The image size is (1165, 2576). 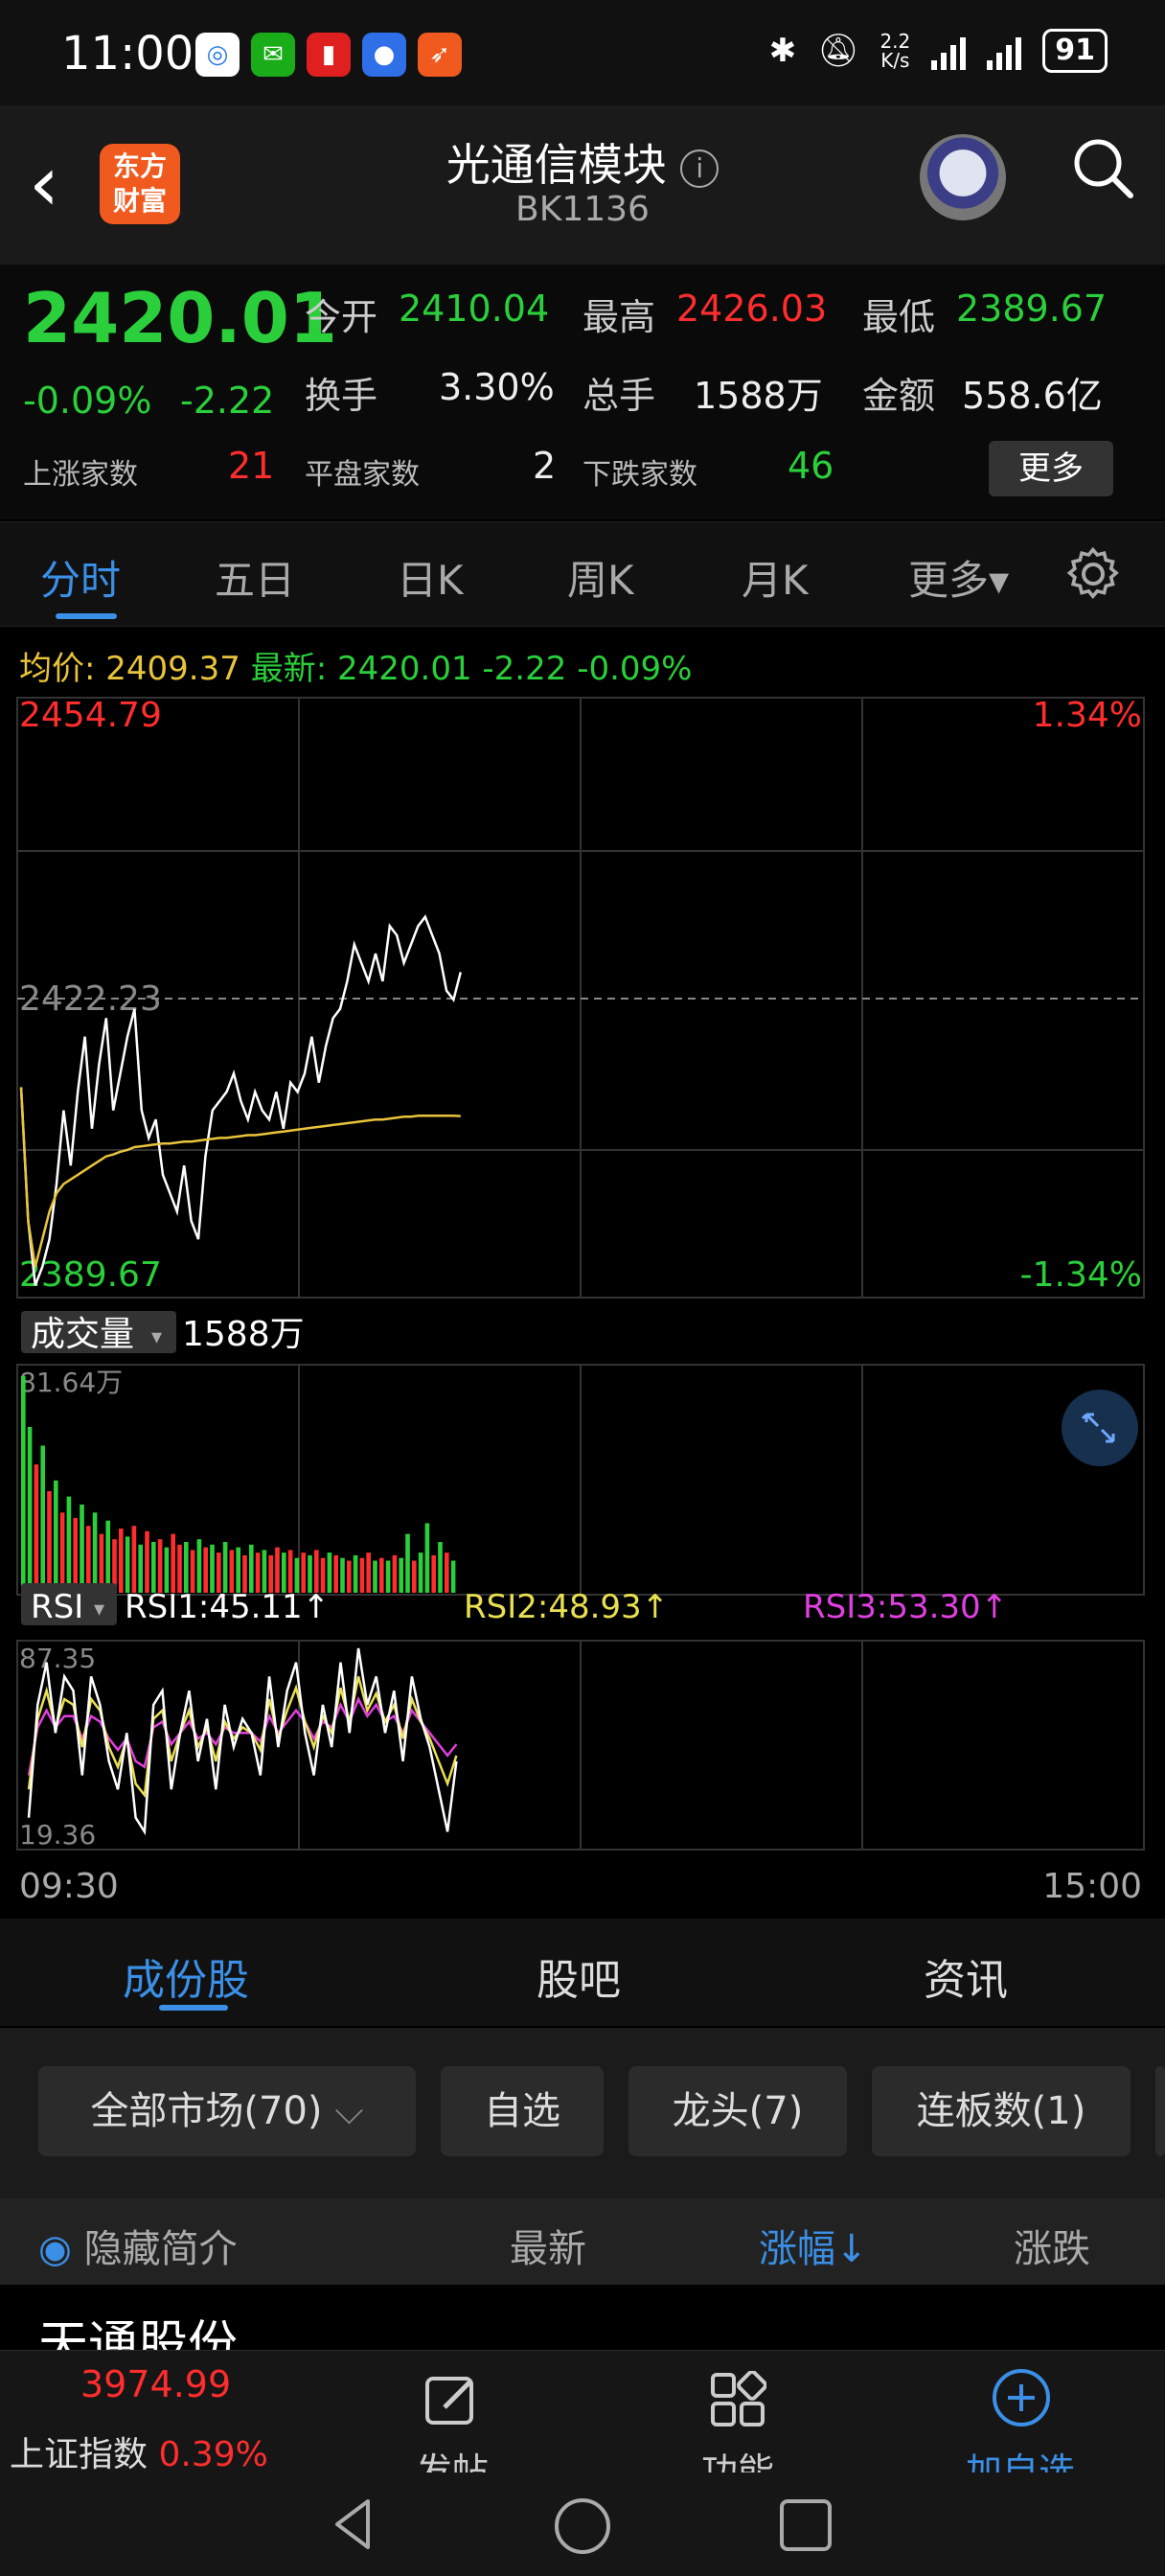 What do you see at coordinates (186, 1976) in the screenshot?
I see `tab-constituents: 成份股` at bounding box center [186, 1976].